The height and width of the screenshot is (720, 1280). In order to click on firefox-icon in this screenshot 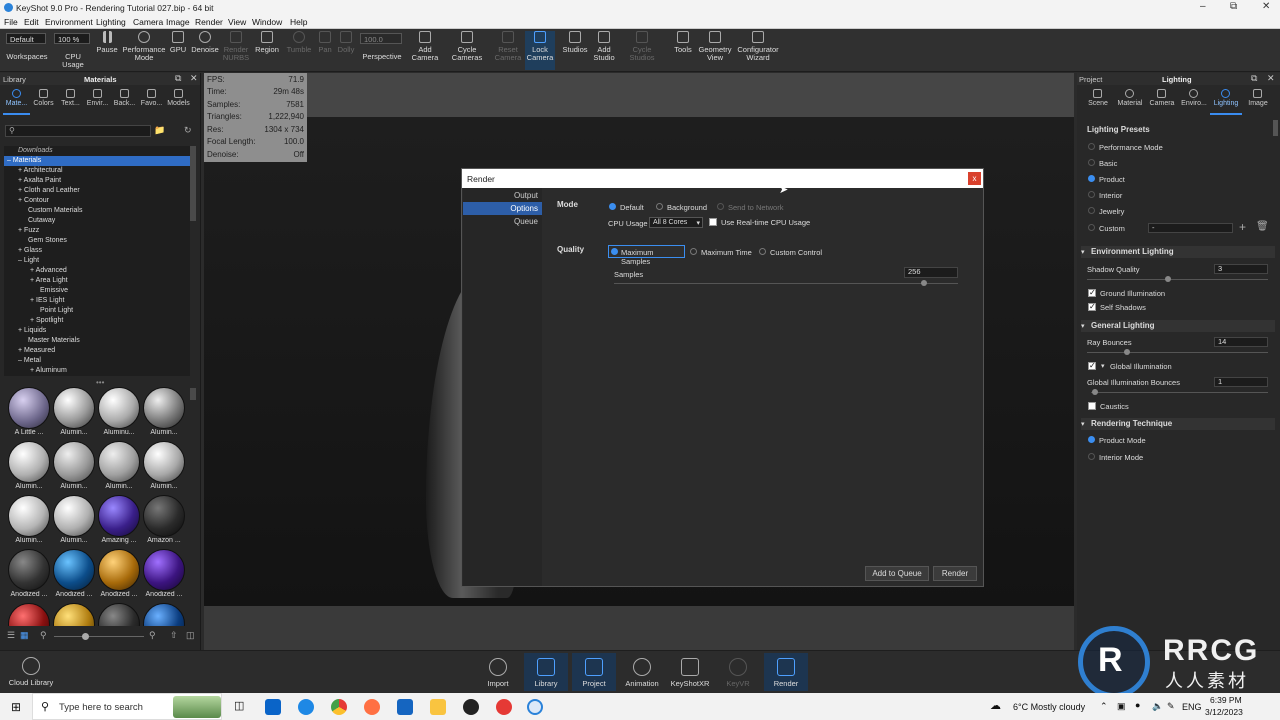, I will do `click(372, 707)`.